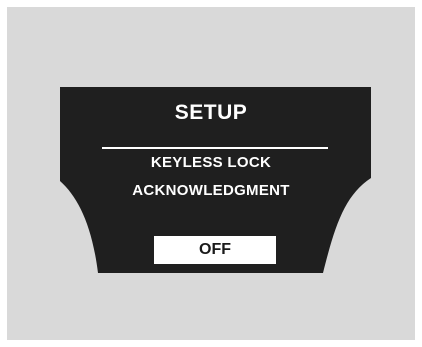 The width and height of the screenshot is (422, 347). Describe the element at coordinates (211, 190) in the screenshot. I see `message-line-2: ACKNOWLEDGMENT` at that location.